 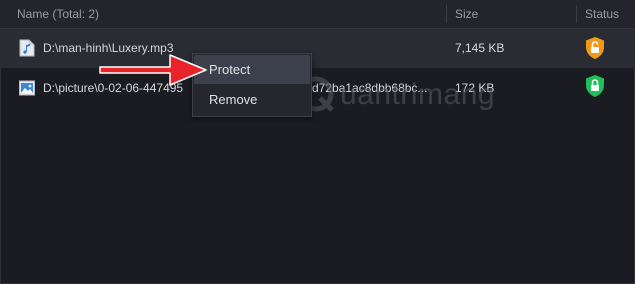 I want to click on context-menu: Protect Remove, so click(x=252, y=85).